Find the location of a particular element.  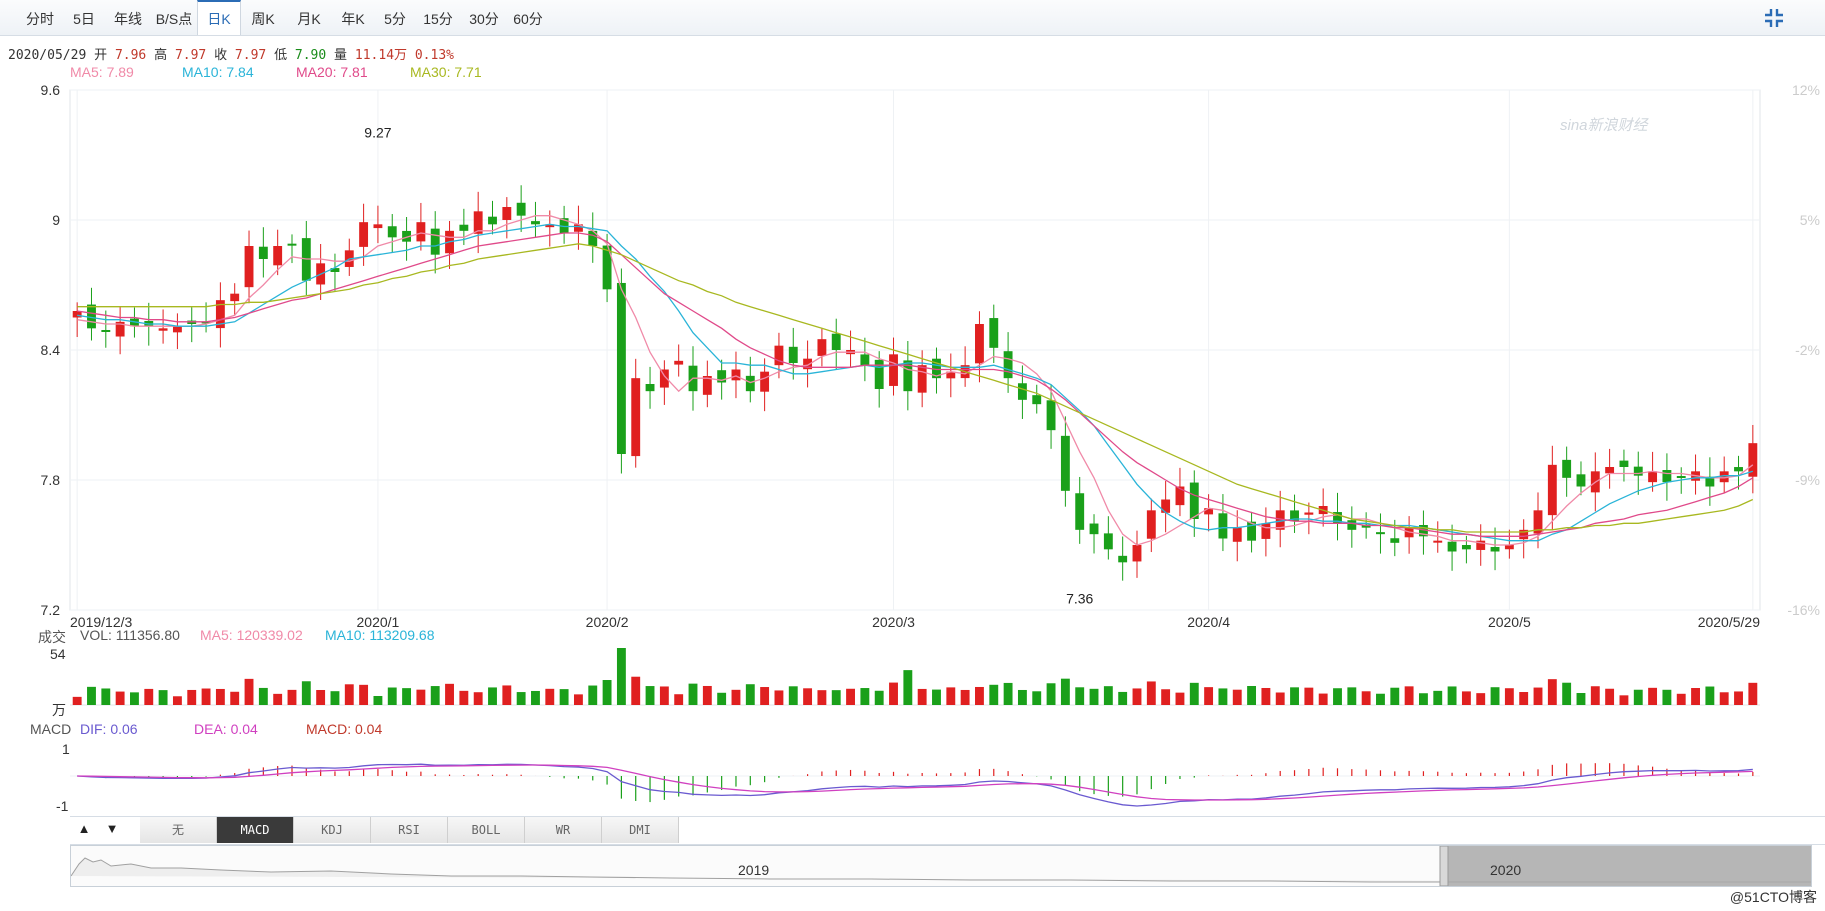

tab-5day: 5日 is located at coordinates (84, 18).